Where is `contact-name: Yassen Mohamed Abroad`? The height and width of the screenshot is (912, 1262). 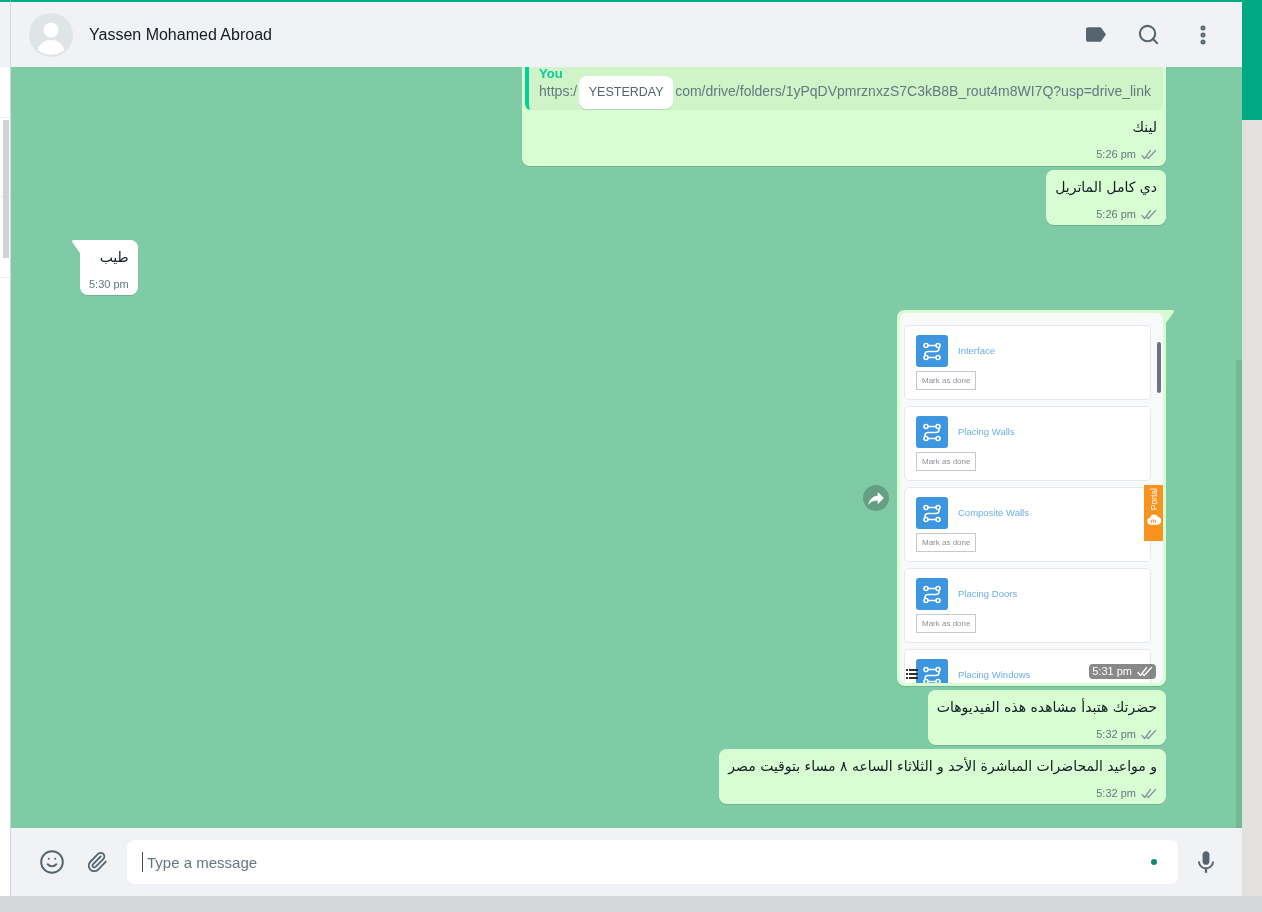
contact-name: Yassen Mohamed Abroad is located at coordinates (180, 34).